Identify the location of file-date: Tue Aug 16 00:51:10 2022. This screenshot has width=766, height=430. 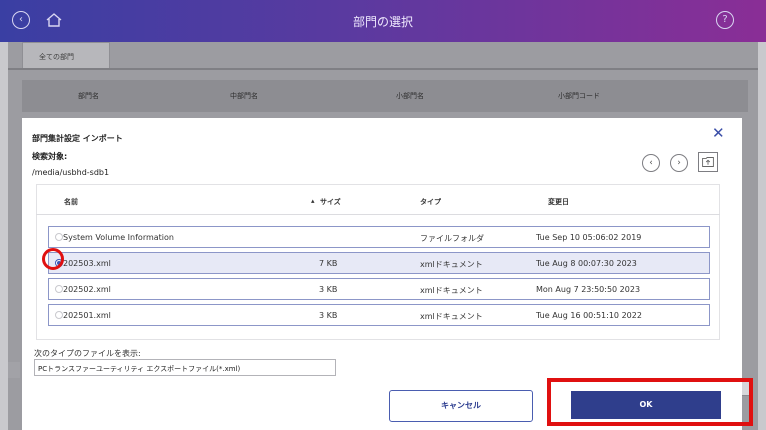
(589, 315).